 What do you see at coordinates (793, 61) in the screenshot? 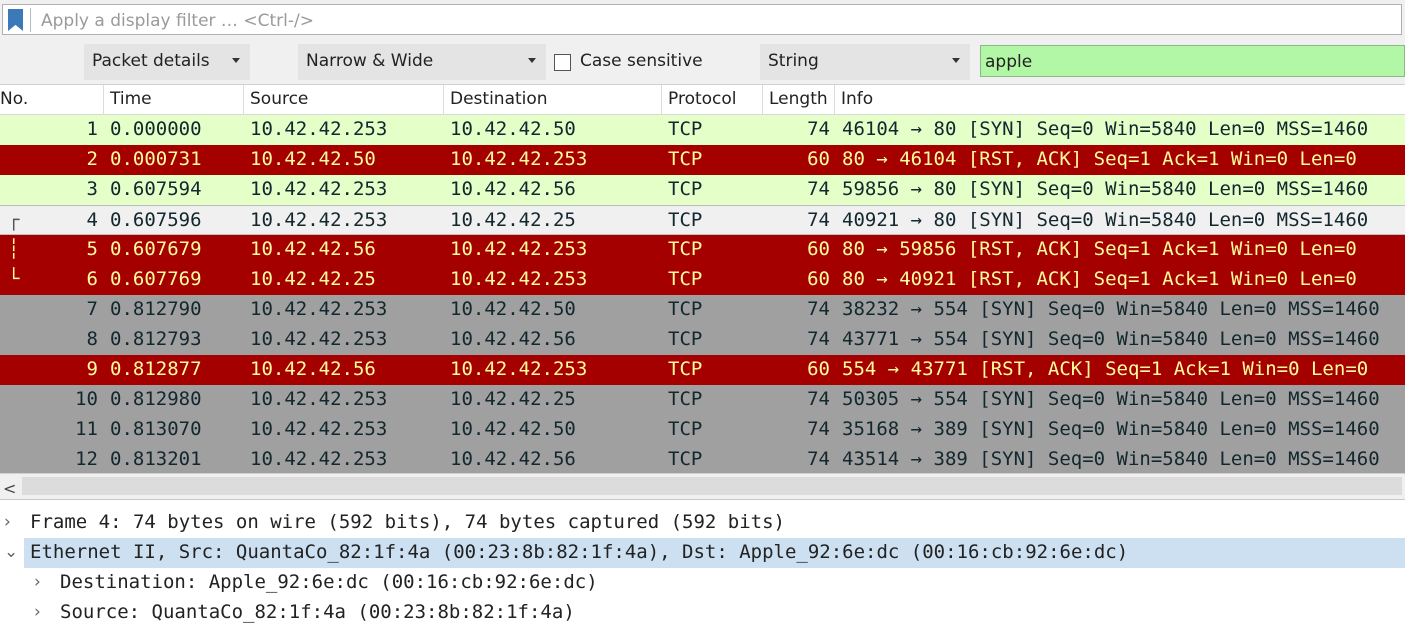
I see `search-type-value: String` at bounding box center [793, 61].